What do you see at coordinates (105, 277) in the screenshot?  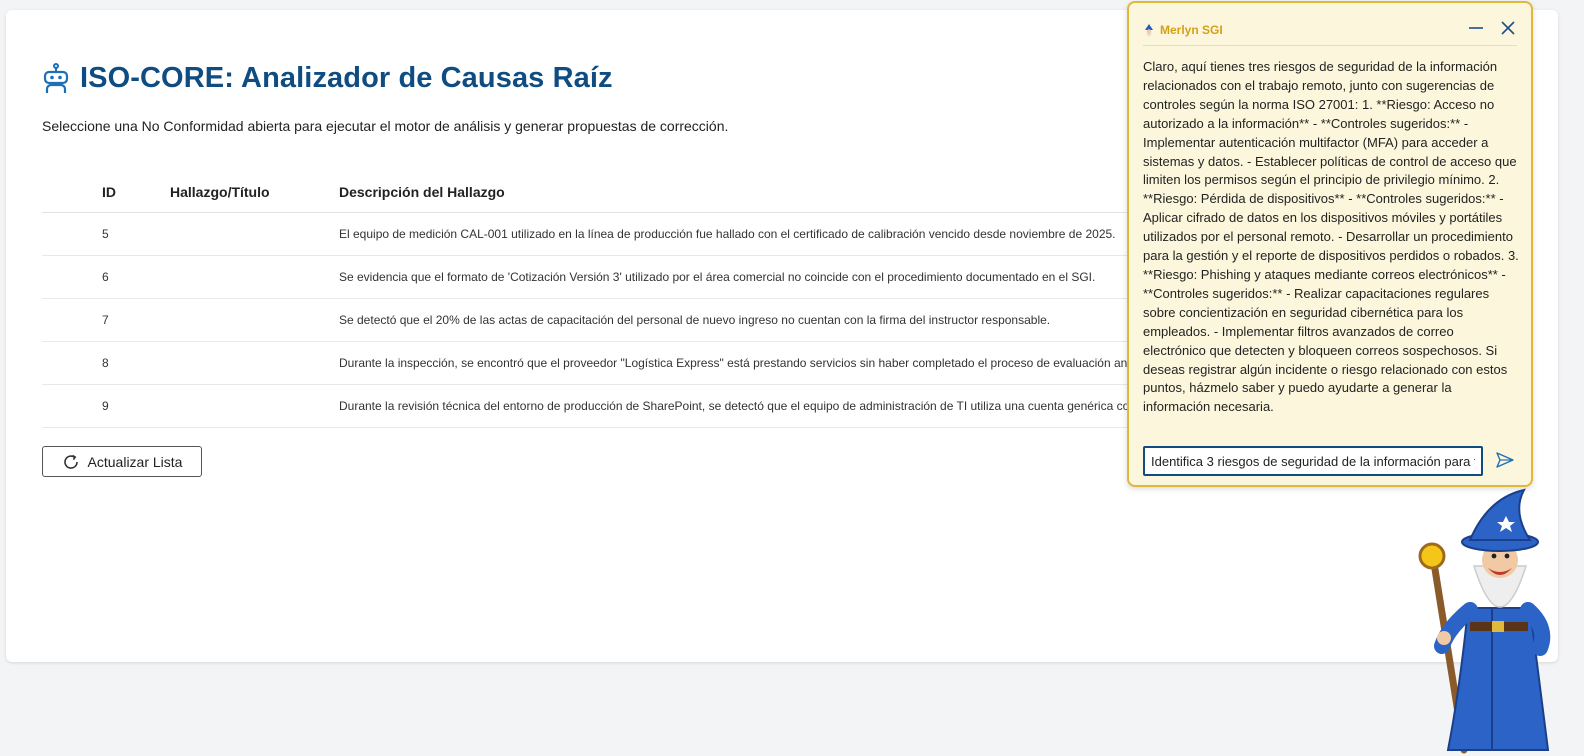 I see `row-id: 6` at bounding box center [105, 277].